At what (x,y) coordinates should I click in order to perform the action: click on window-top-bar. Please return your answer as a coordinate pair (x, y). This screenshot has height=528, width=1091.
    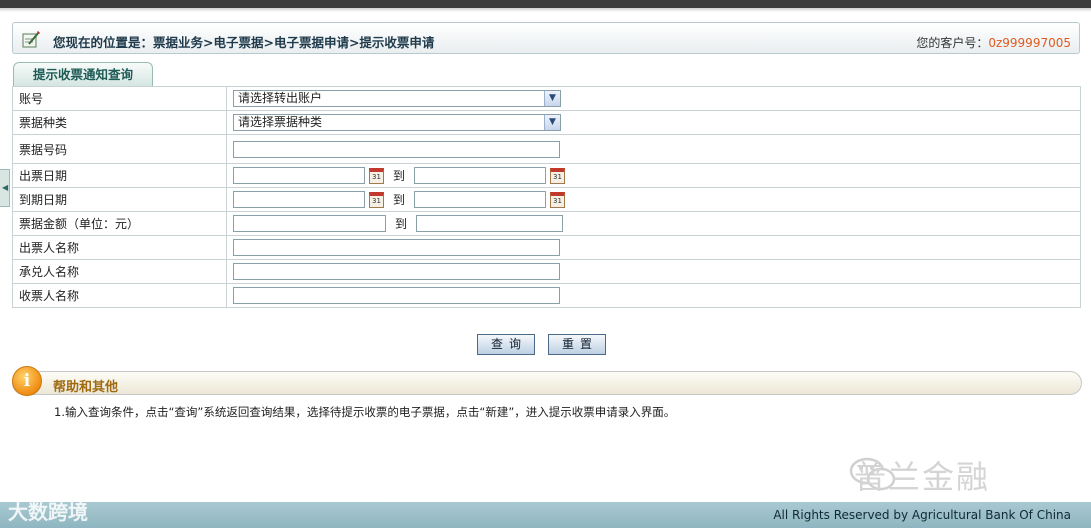
    Looking at the image, I should click on (545, 4).